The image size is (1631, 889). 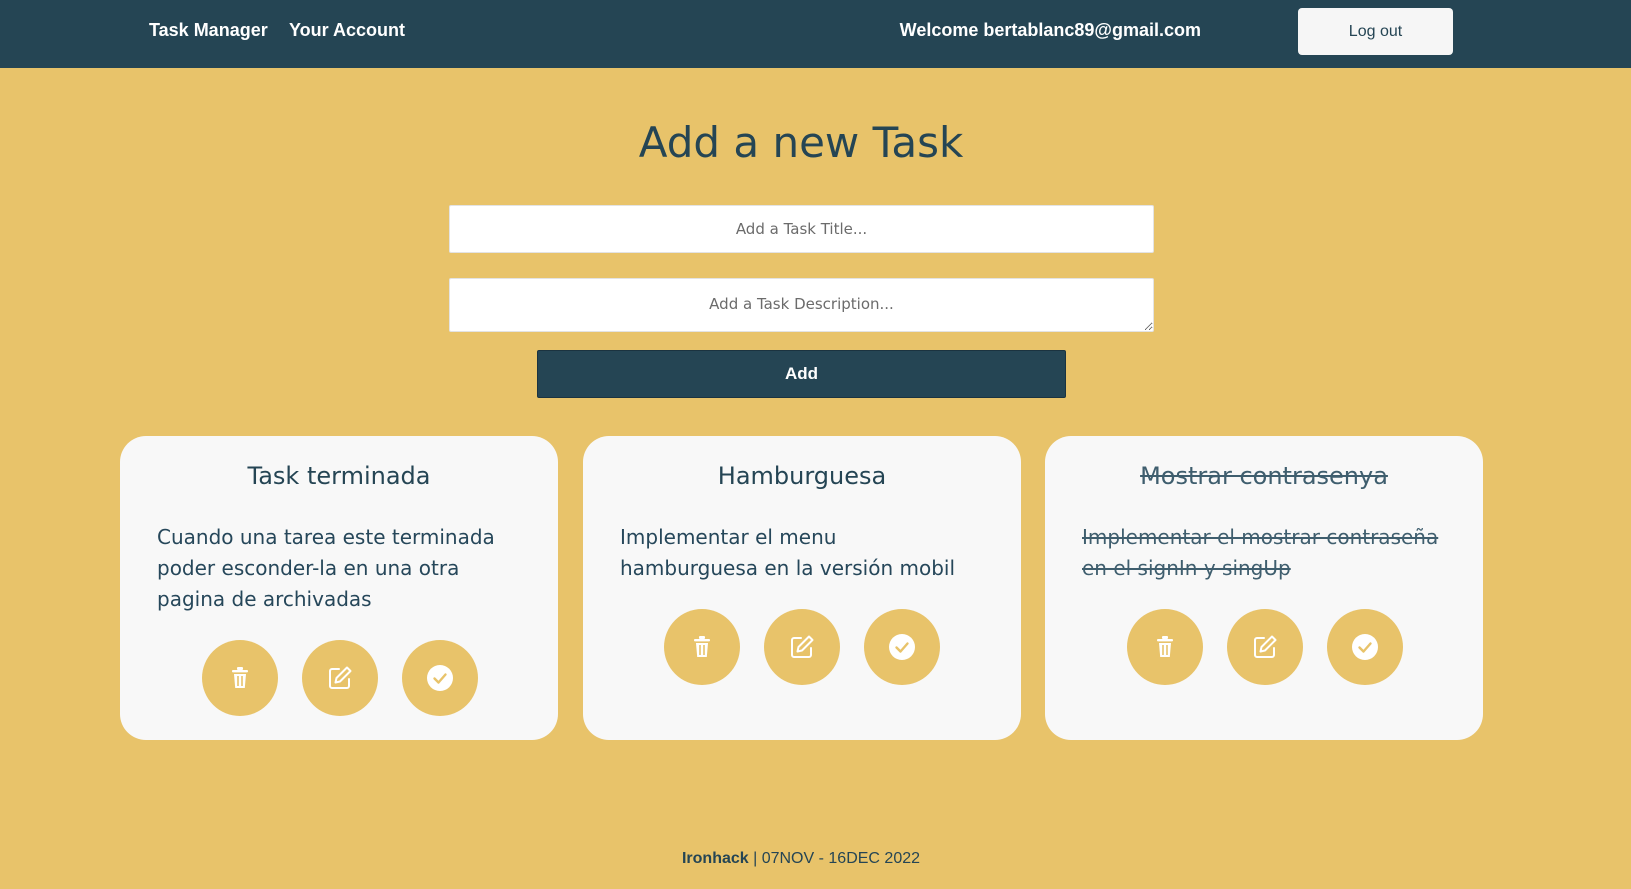 I want to click on page-title: Add a new Task, so click(x=801, y=142).